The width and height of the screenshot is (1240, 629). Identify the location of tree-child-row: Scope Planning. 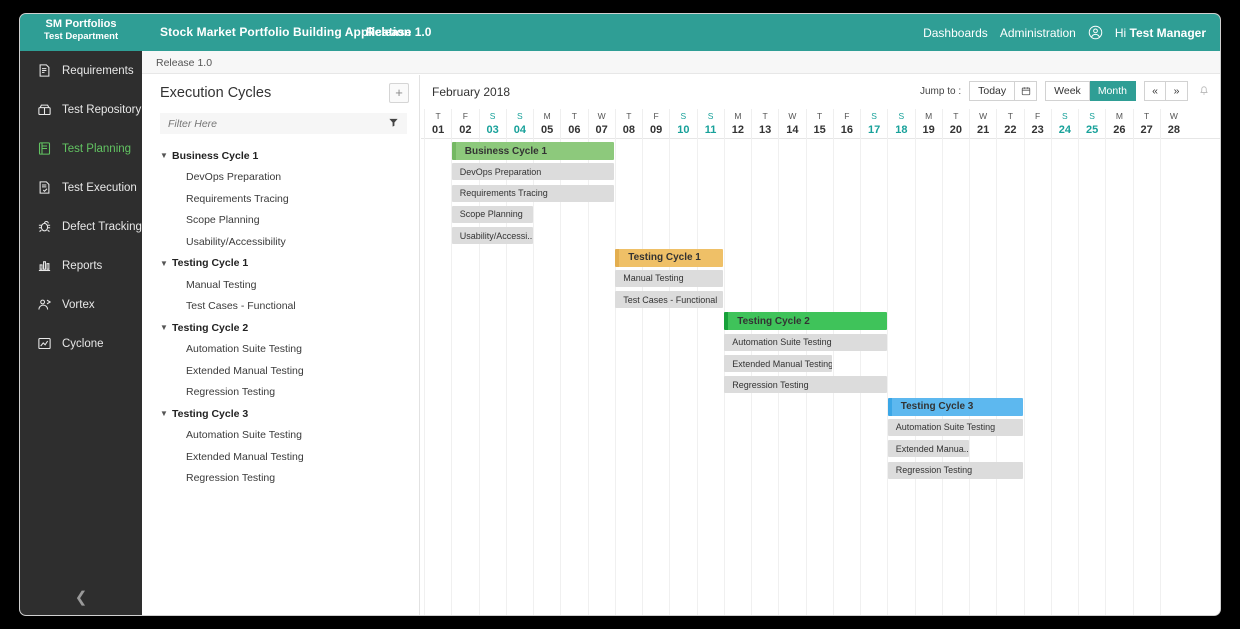
(280, 221).